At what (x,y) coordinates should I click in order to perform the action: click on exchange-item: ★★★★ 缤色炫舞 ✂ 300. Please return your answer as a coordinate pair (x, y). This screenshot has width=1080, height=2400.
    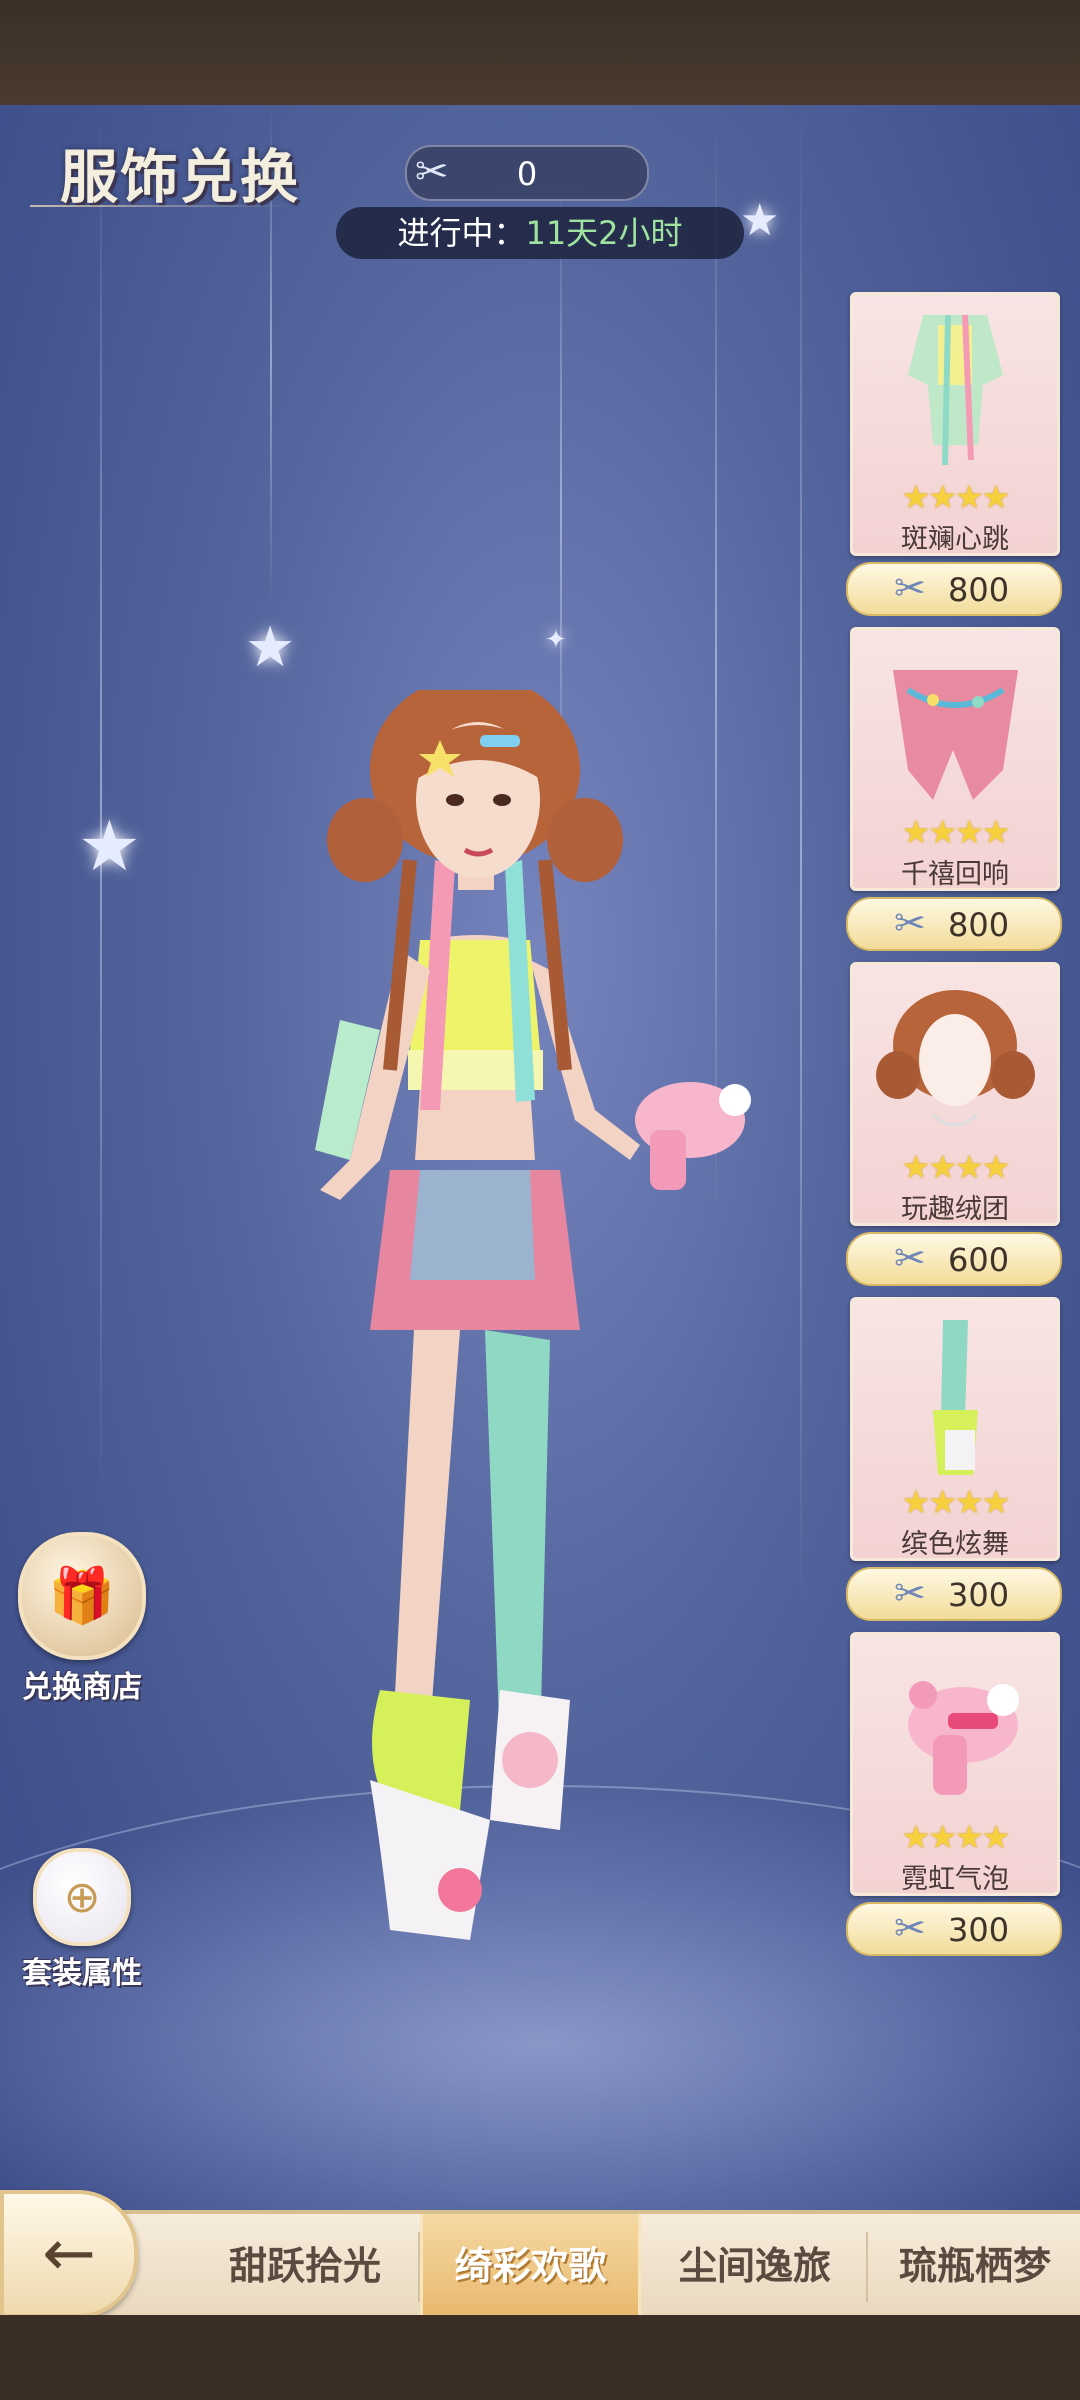
    Looking at the image, I should click on (954, 1464).